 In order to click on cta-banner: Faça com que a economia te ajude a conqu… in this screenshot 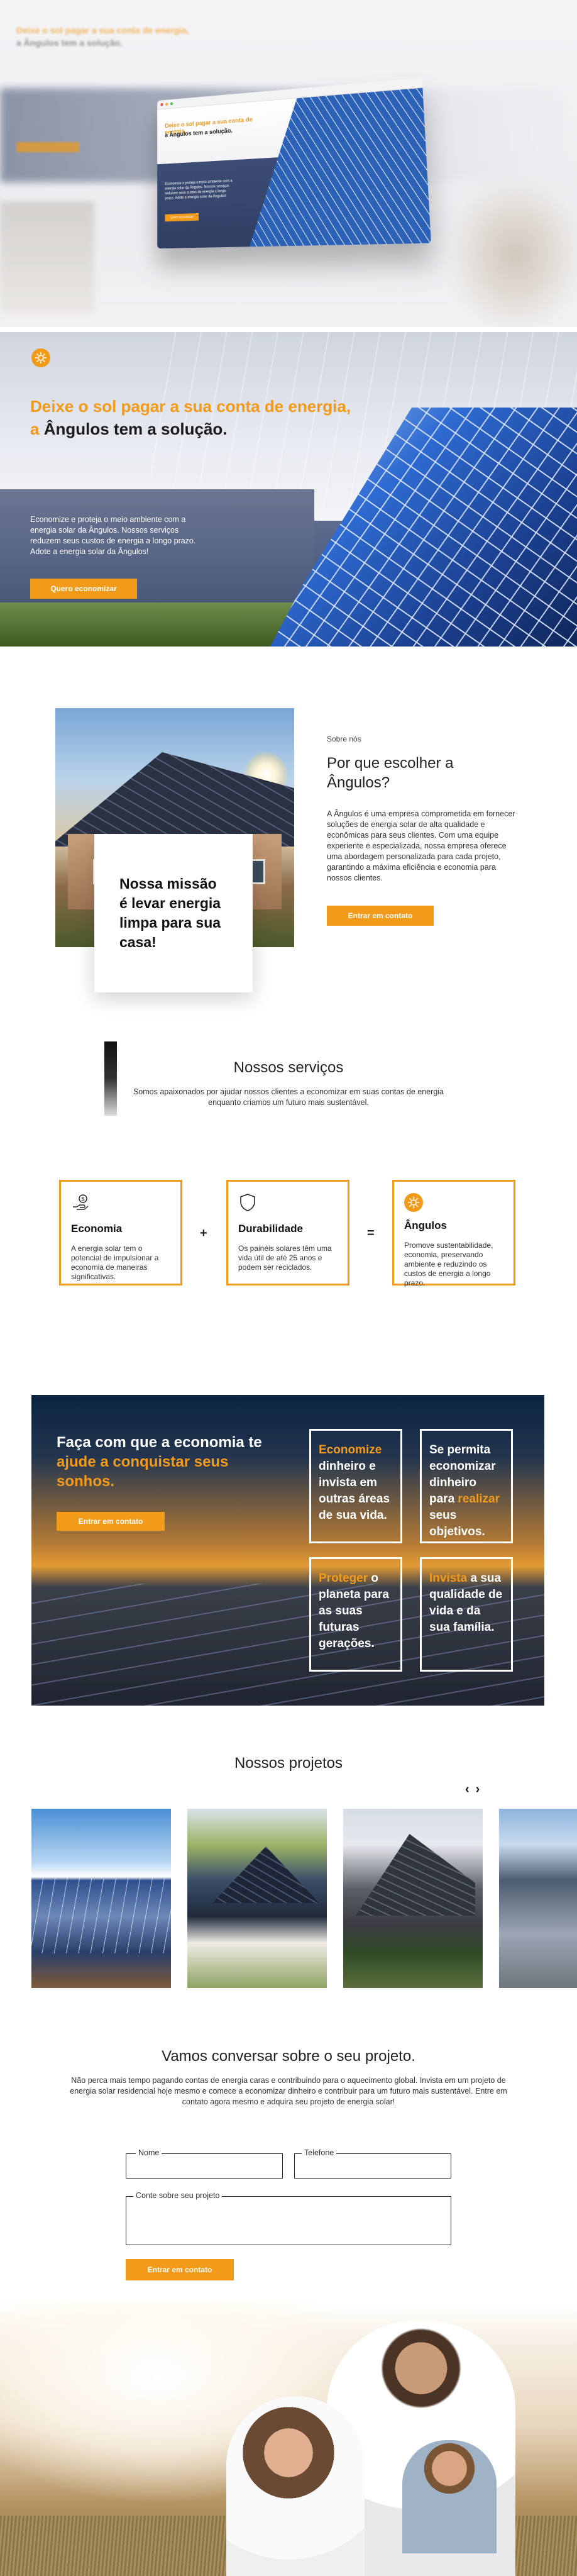, I will do `click(287, 1550)`.